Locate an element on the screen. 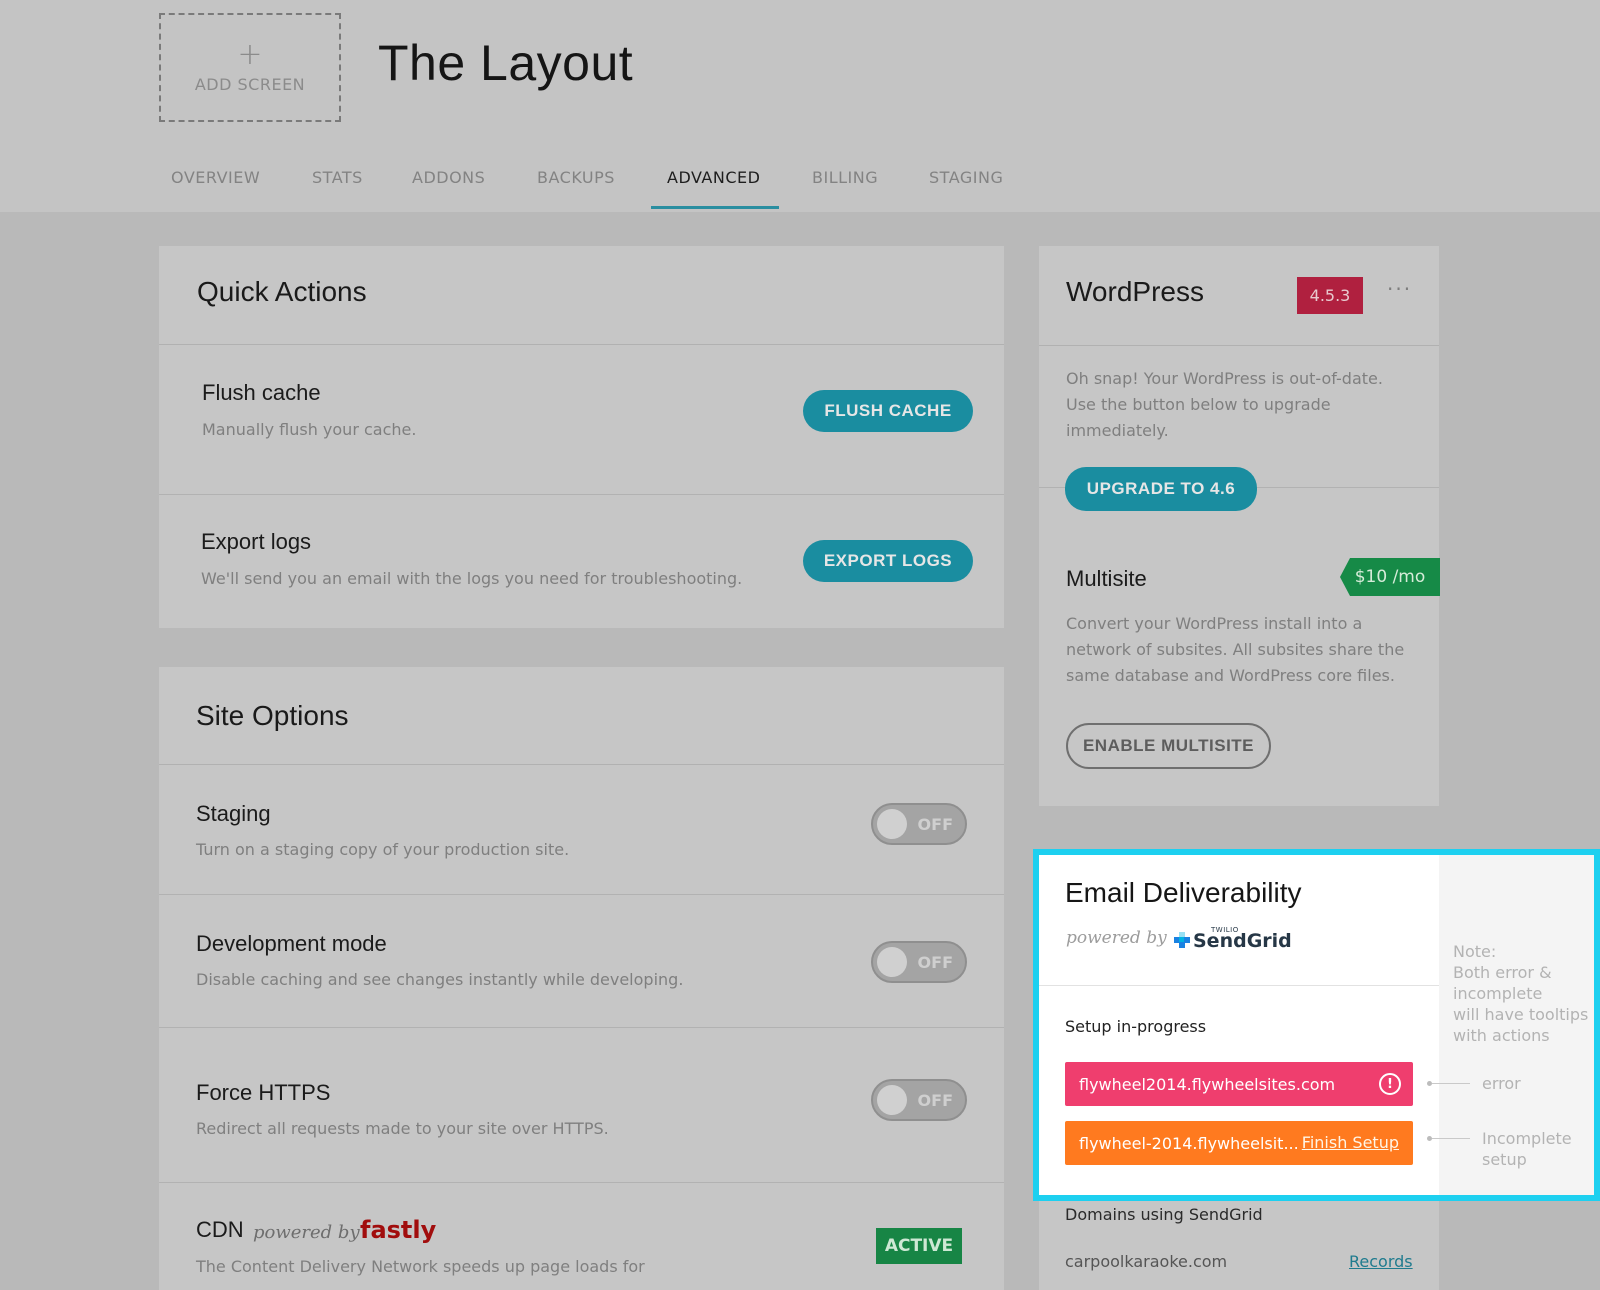 The image size is (1600, 1290). dev-mode-toggle: OFF is located at coordinates (919, 962).